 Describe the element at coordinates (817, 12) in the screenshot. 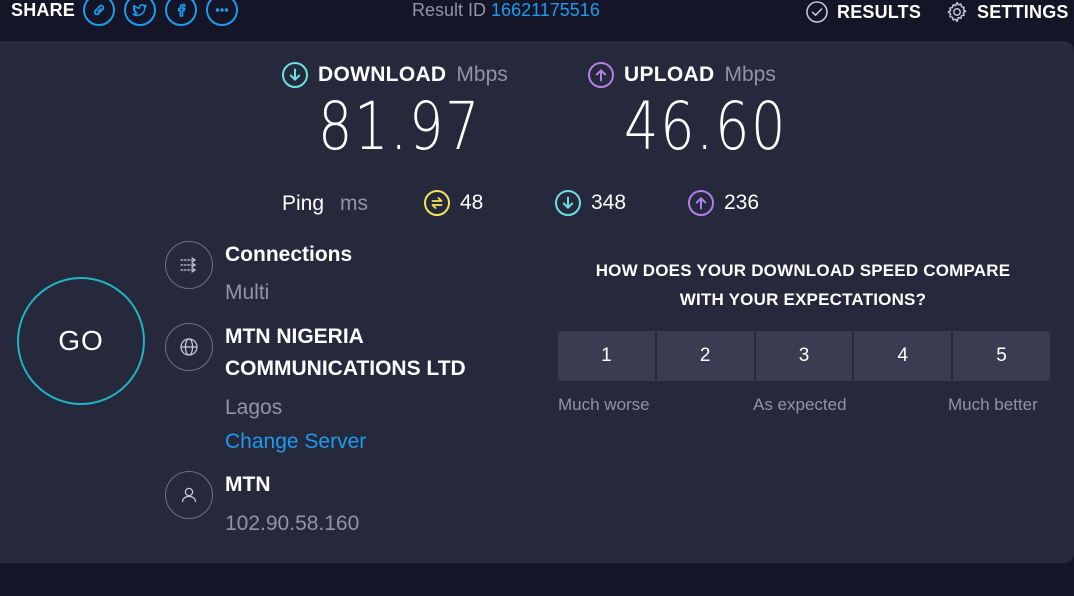

I see `check-circle-icon` at that location.